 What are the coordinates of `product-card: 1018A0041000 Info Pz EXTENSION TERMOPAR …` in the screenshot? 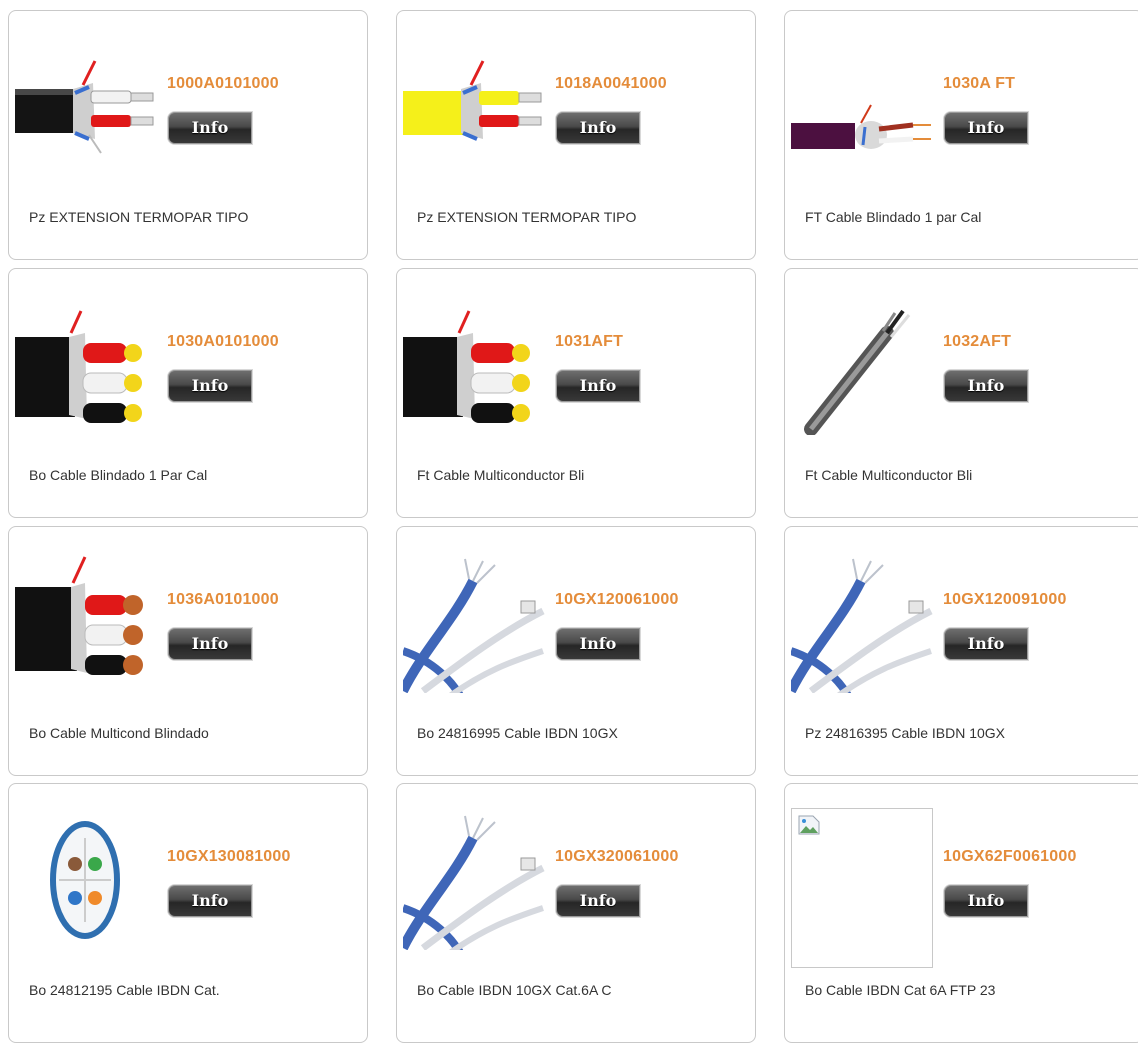 It's located at (576, 135).